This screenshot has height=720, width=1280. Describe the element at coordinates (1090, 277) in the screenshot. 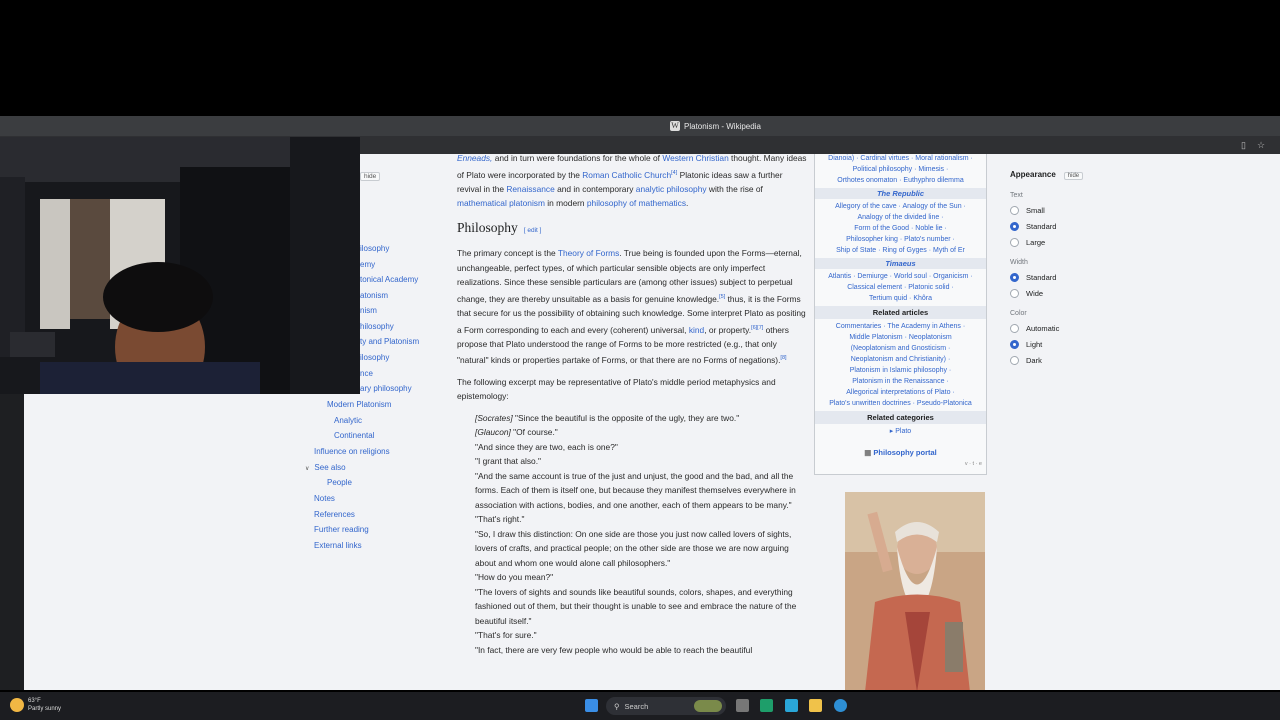

I see `width-option: Standard` at that location.